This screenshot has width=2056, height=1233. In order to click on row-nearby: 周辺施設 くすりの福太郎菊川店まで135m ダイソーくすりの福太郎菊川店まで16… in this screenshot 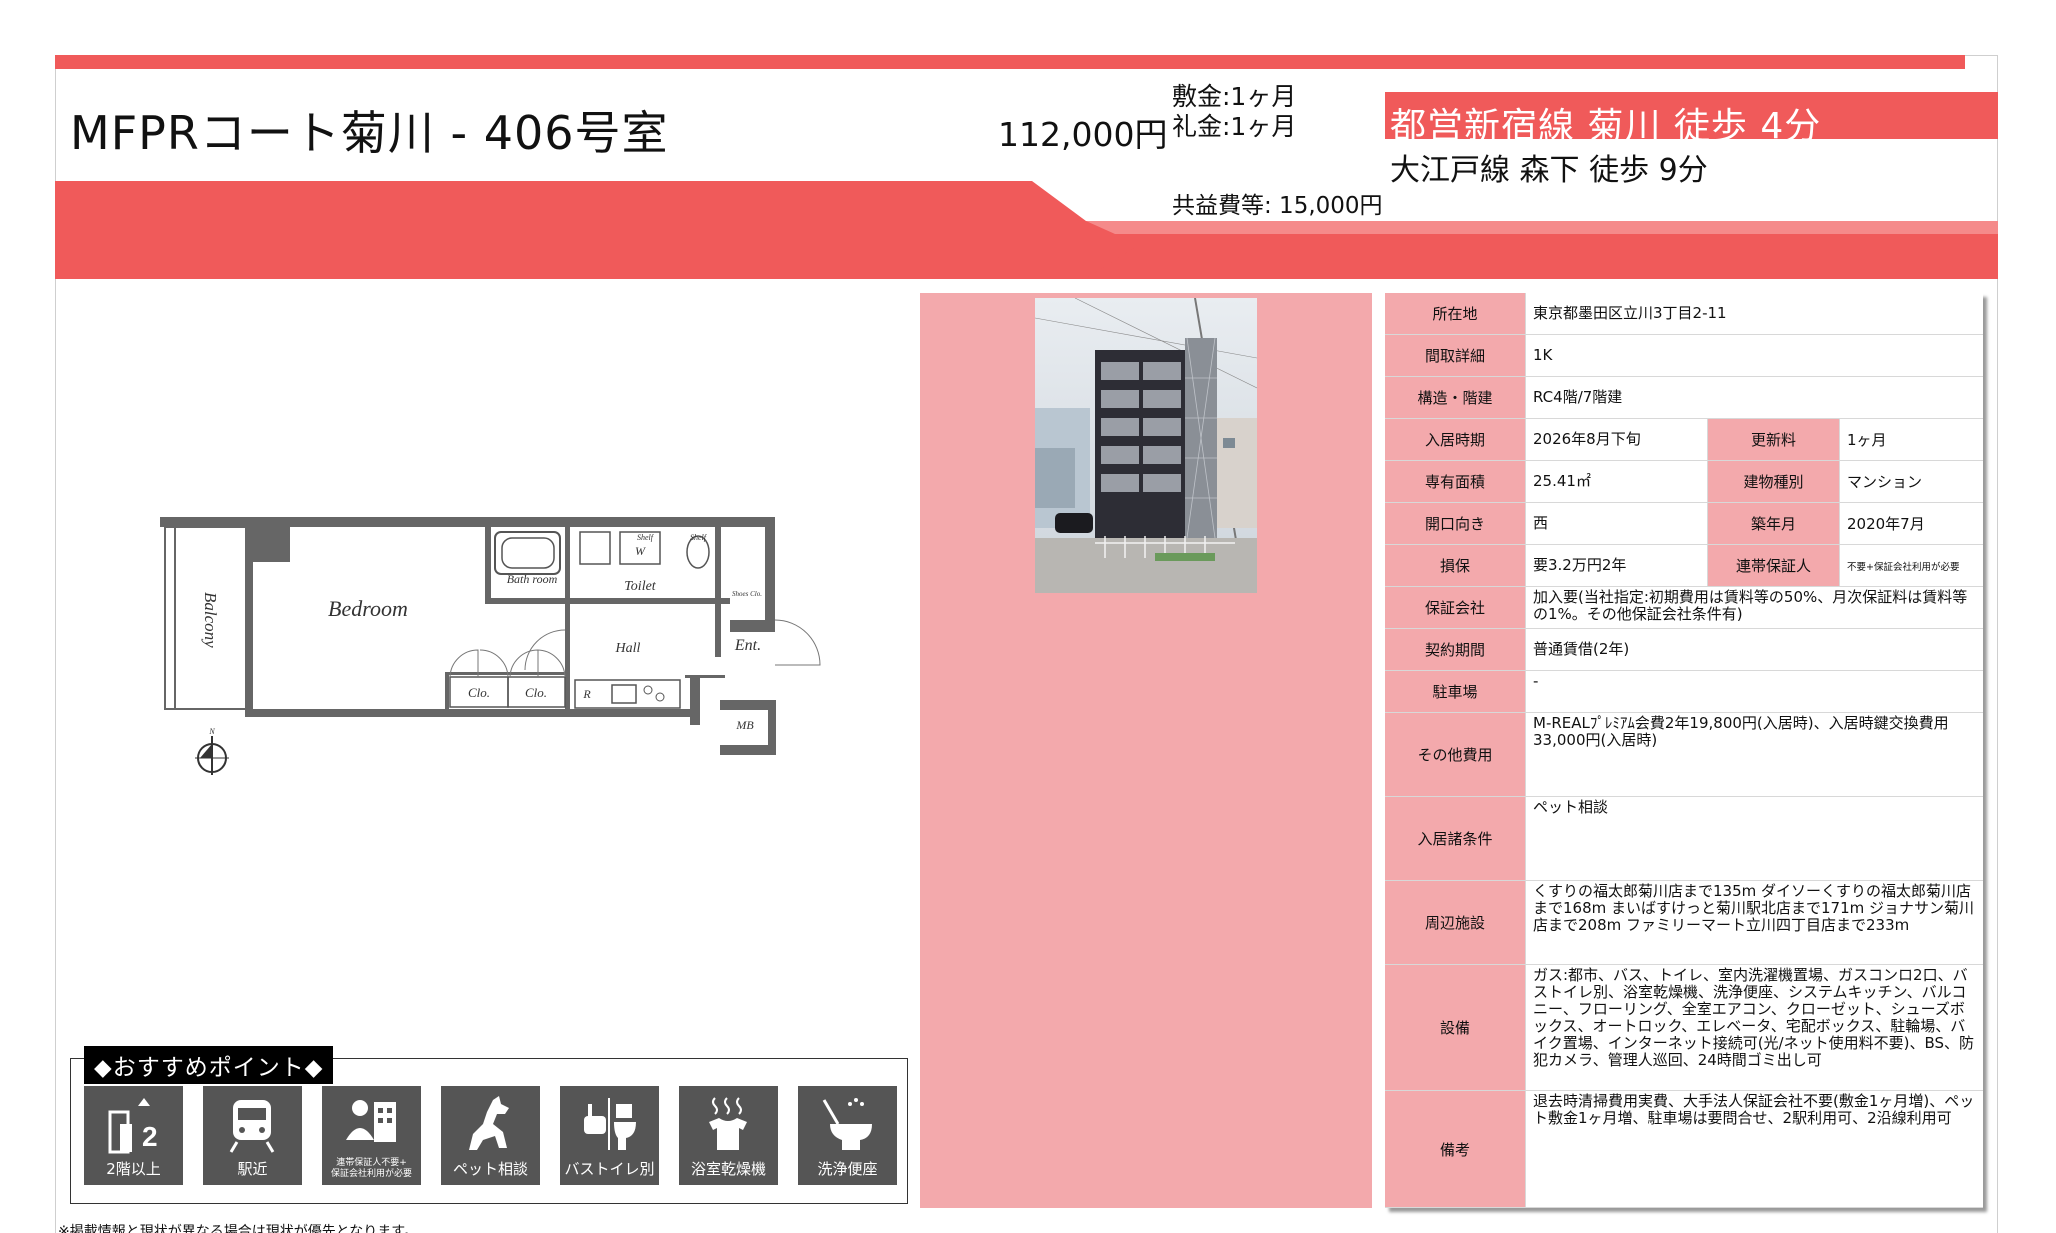, I will do `click(1684, 923)`.